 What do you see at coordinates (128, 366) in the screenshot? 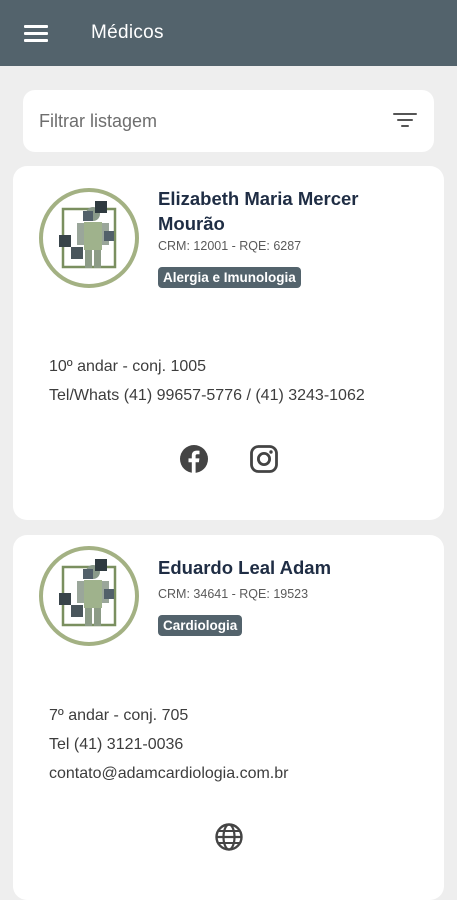
I see `doctor-address: 10º andar - conj. 1005` at bounding box center [128, 366].